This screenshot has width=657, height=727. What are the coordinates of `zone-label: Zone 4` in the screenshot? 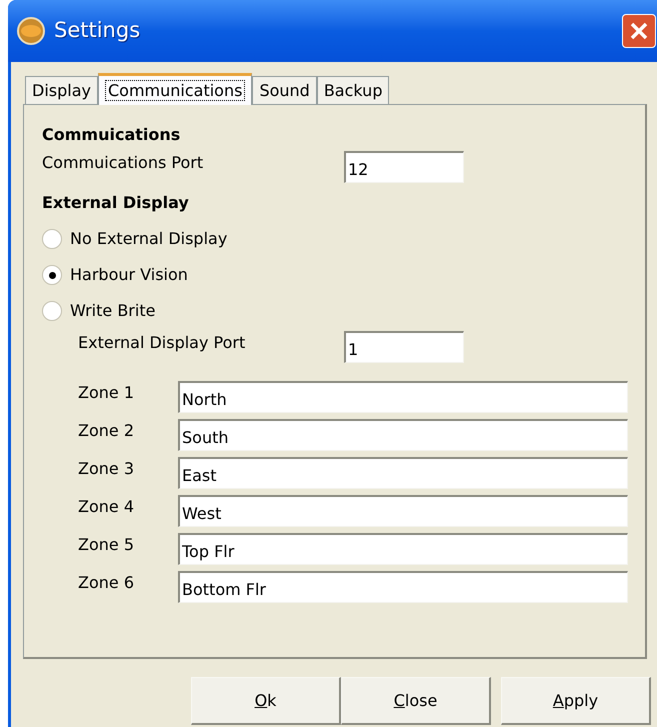 It's located at (106, 506).